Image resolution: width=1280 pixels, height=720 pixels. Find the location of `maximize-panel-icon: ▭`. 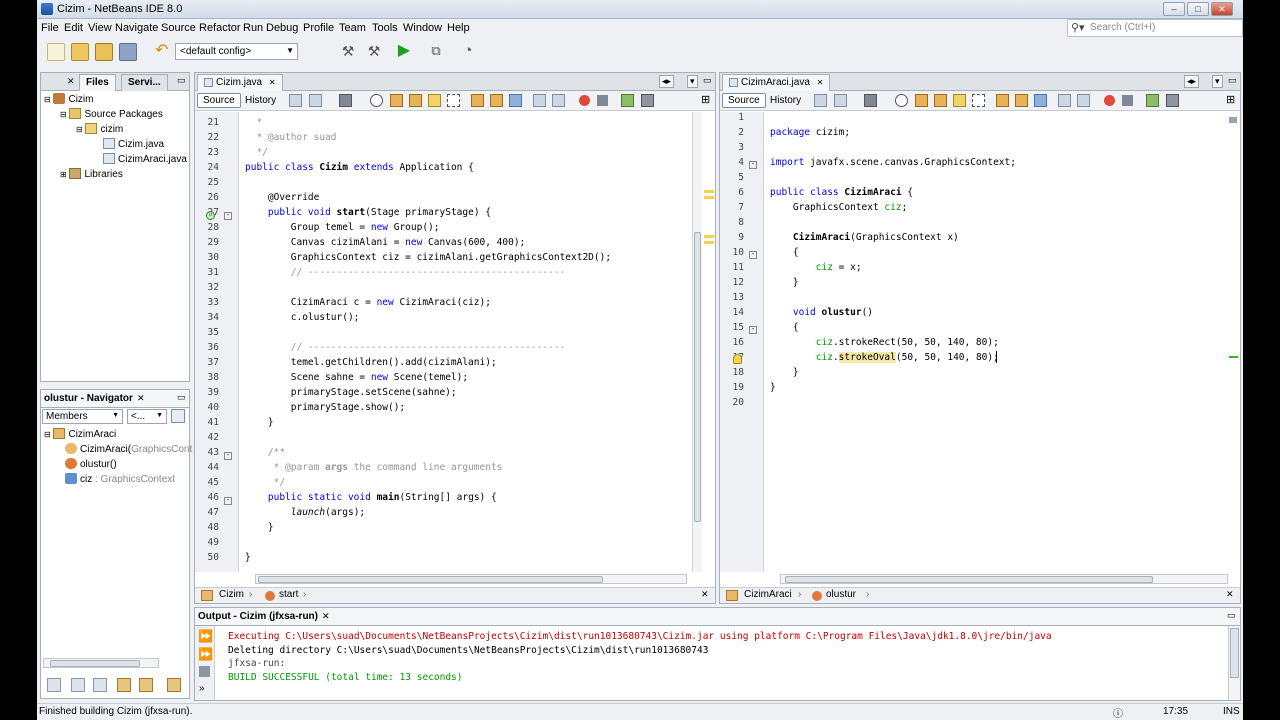

maximize-panel-icon: ▭ is located at coordinates (707, 80).